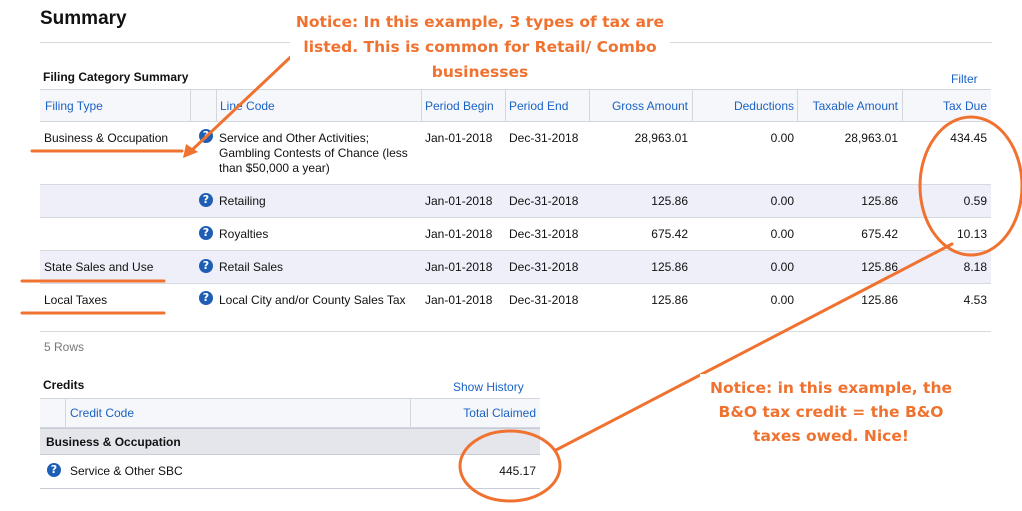  I want to click on group-label: Business & Occupation, so click(113, 442).